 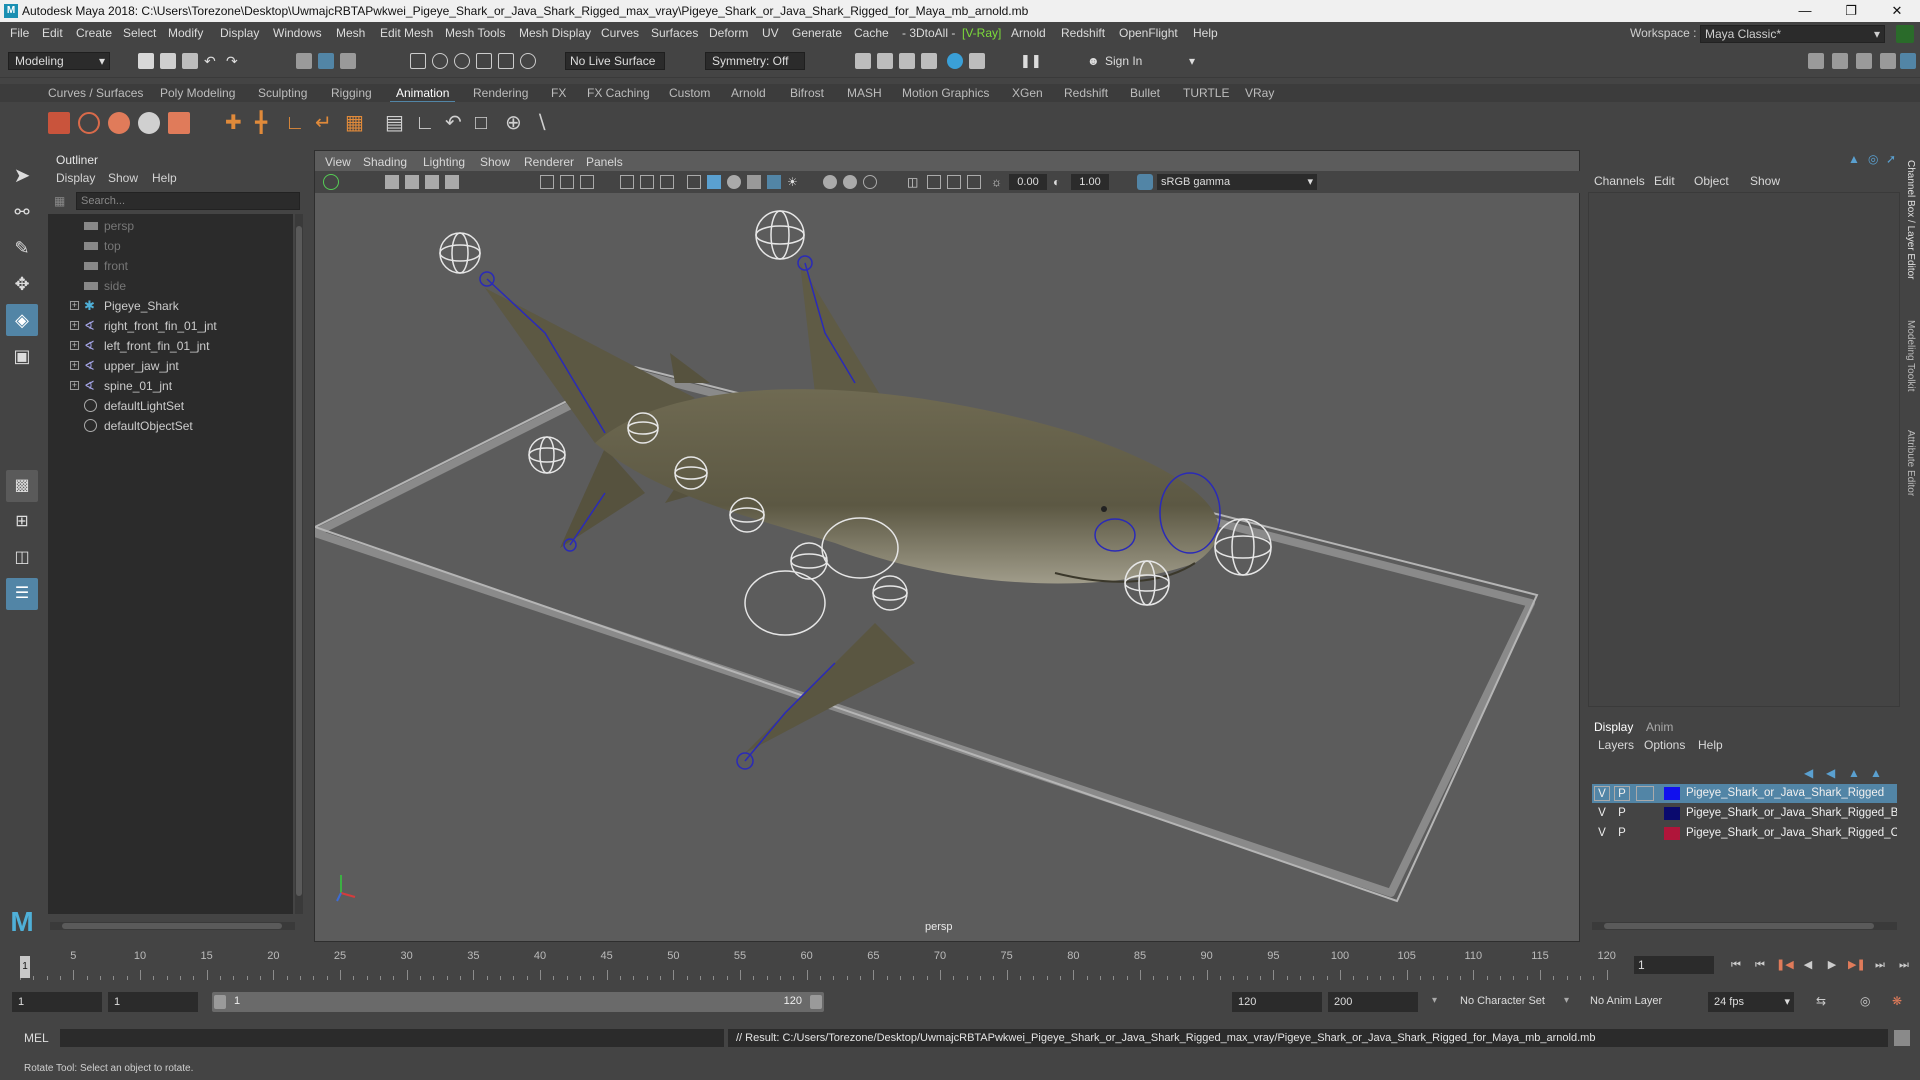 I want to click on menu-file: File, so click(x=19, y=33).